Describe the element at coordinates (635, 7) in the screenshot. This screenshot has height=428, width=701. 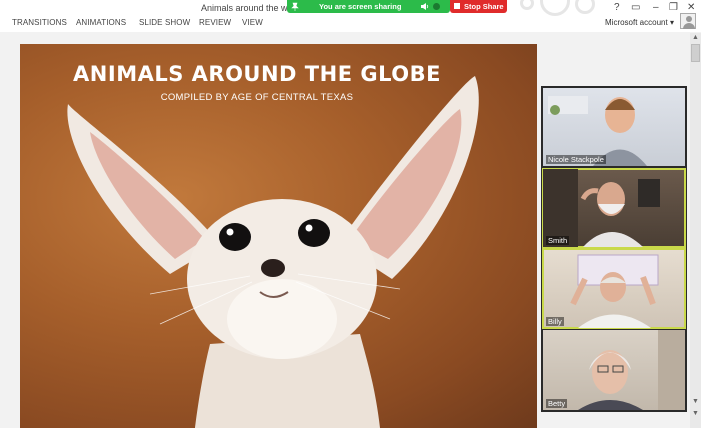
I see `ribbon-display-icon: ▭` at that location.